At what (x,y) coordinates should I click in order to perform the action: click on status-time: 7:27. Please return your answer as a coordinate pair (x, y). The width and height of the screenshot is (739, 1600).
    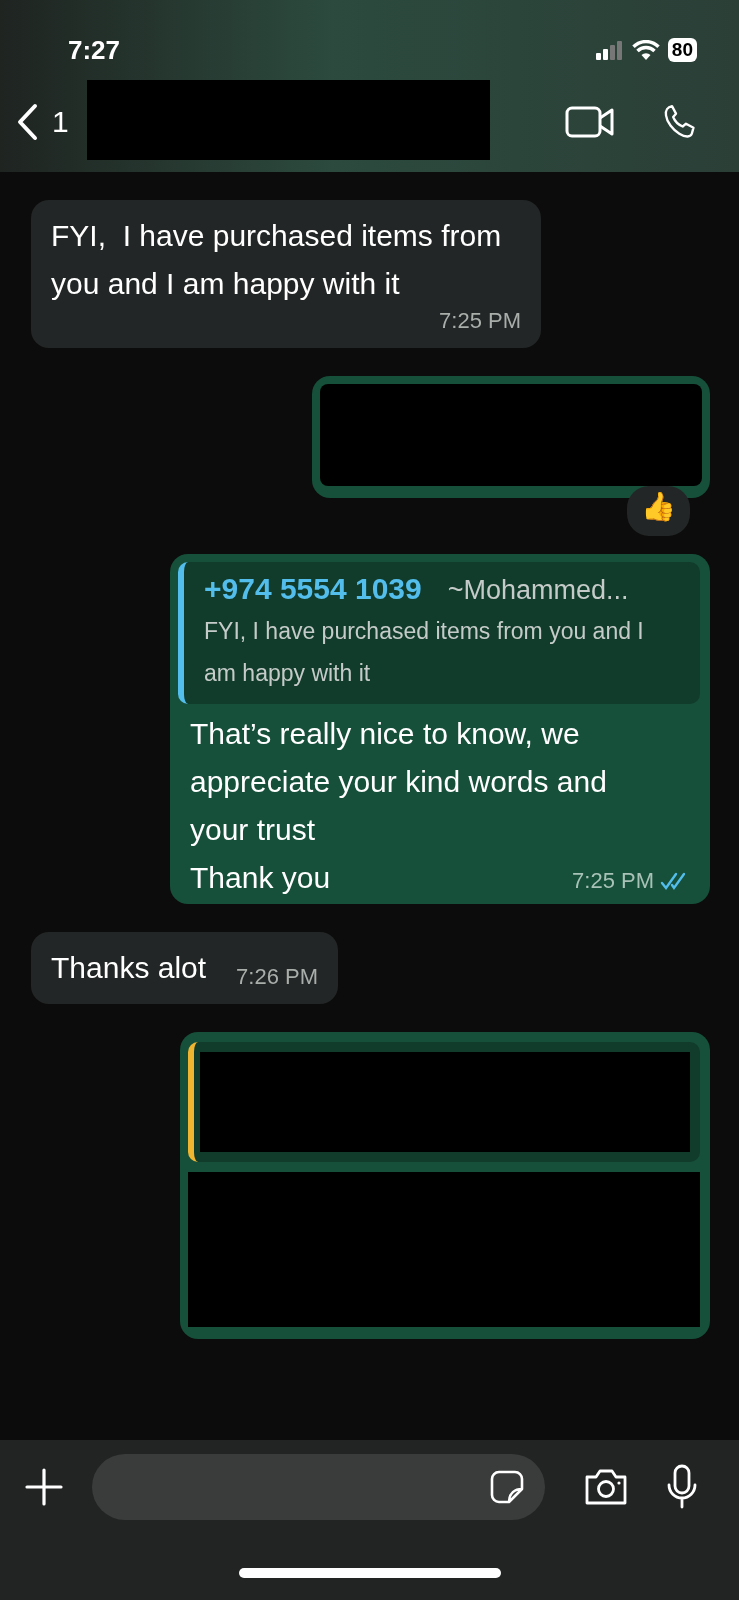
    Looking at the image, I should click on (94, 50).